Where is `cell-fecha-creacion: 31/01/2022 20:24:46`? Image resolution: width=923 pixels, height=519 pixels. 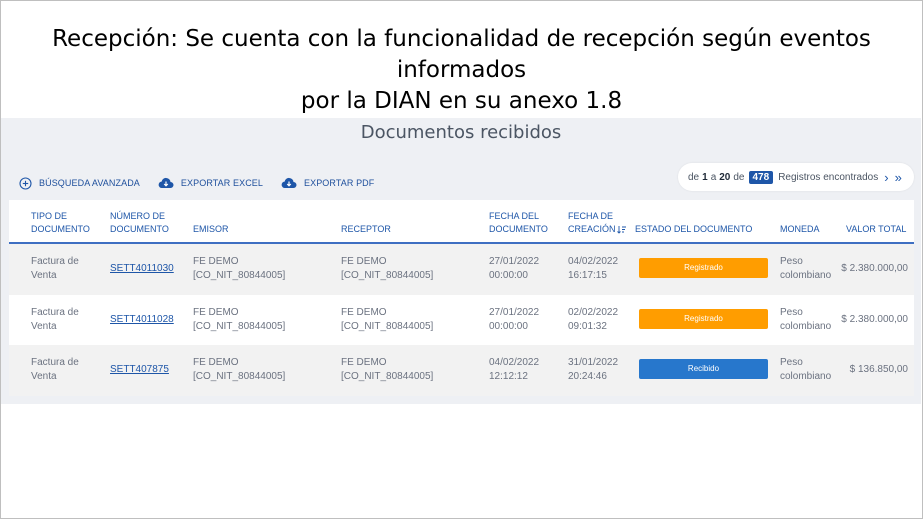
cell-fecha-creacion: 31/01/2022 20:24:46 is located at coordinates (593, 370).